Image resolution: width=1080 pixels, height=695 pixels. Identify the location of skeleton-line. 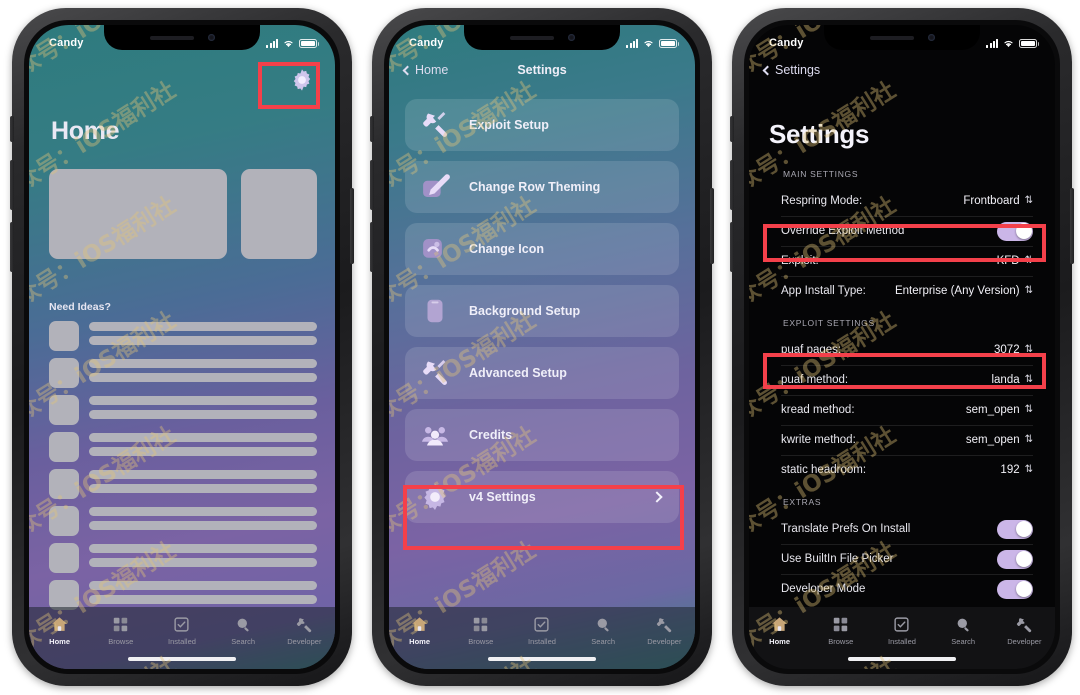
(203, 599).